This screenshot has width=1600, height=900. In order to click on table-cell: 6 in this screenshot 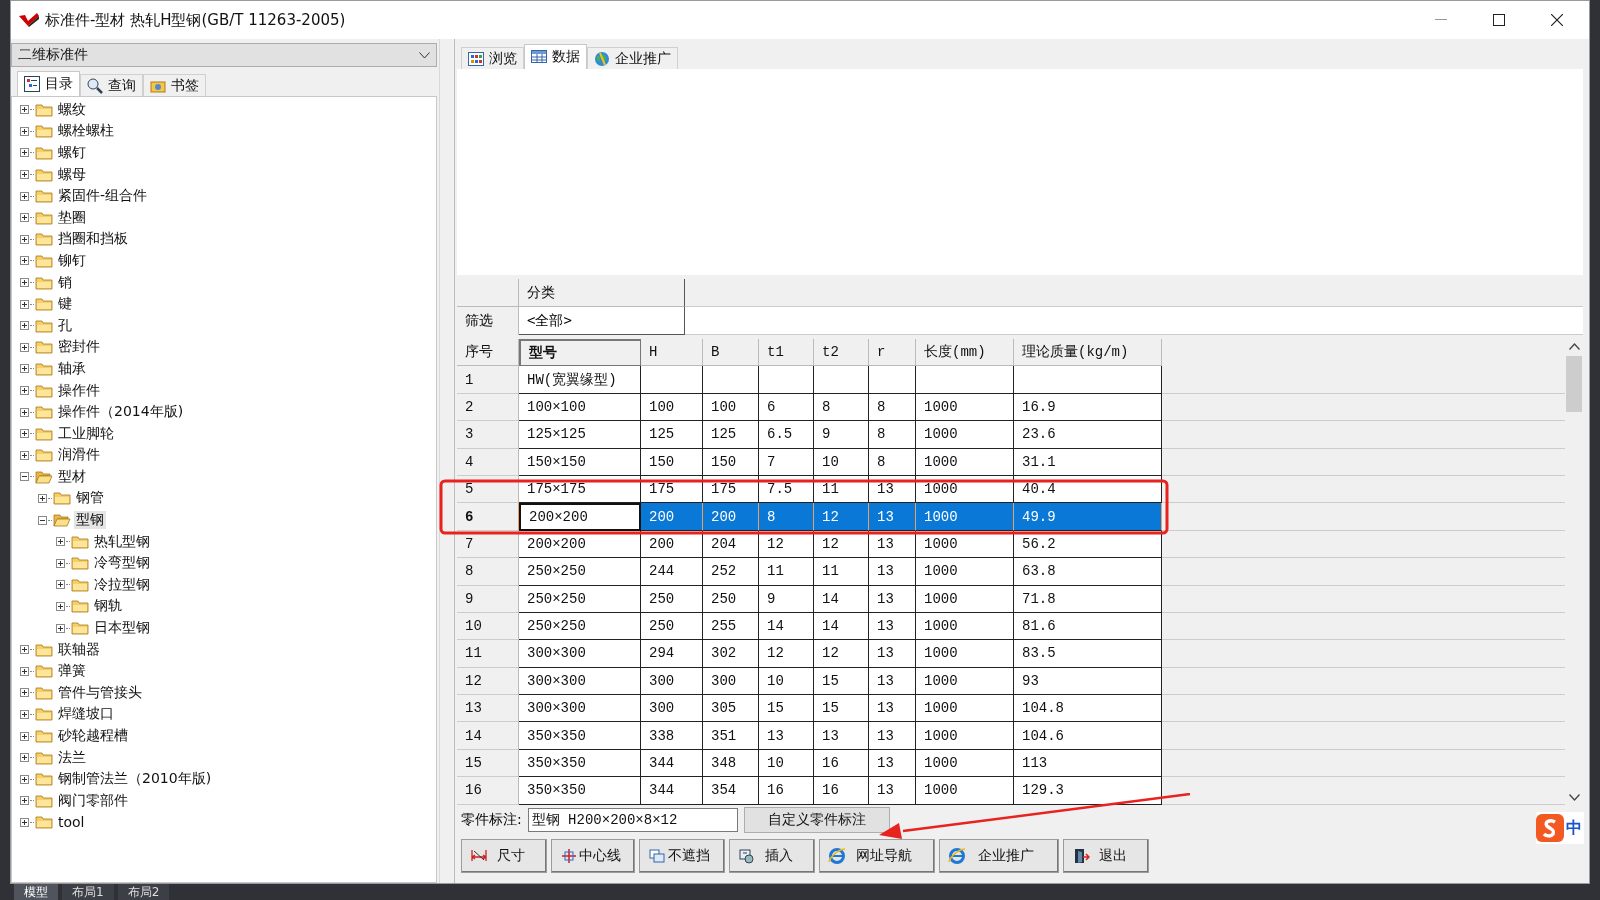, I will do `click(786, 407)`.